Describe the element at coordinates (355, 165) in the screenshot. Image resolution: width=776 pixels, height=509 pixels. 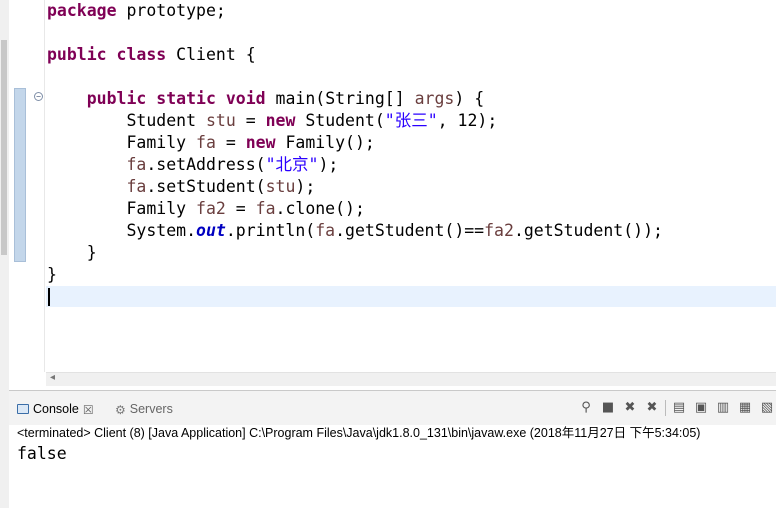
I see `code-line: fa.setAddress("北京");` at that location.